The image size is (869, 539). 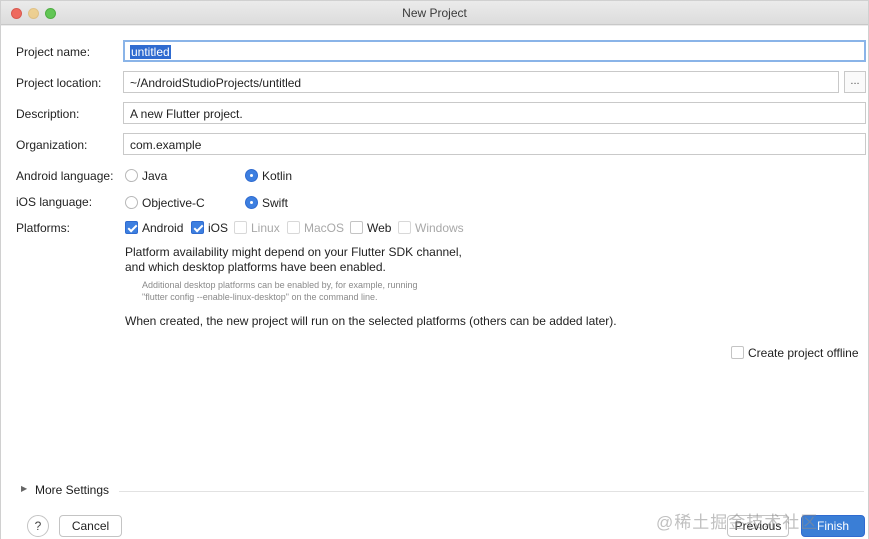 I want to click on more-settings-divider, so click(x=491, y=491).